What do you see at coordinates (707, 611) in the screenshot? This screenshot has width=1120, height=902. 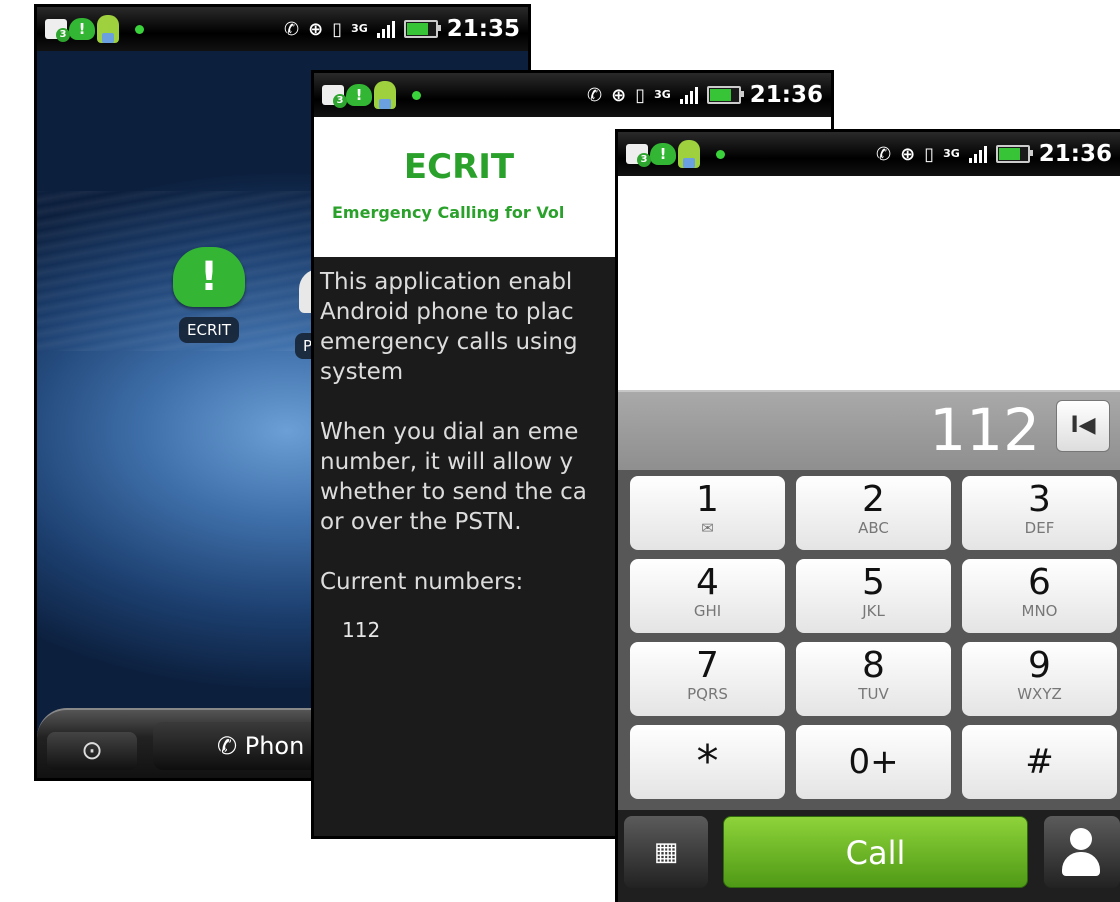 I see `key-letters: GHI` at bounding box center [707, 611].